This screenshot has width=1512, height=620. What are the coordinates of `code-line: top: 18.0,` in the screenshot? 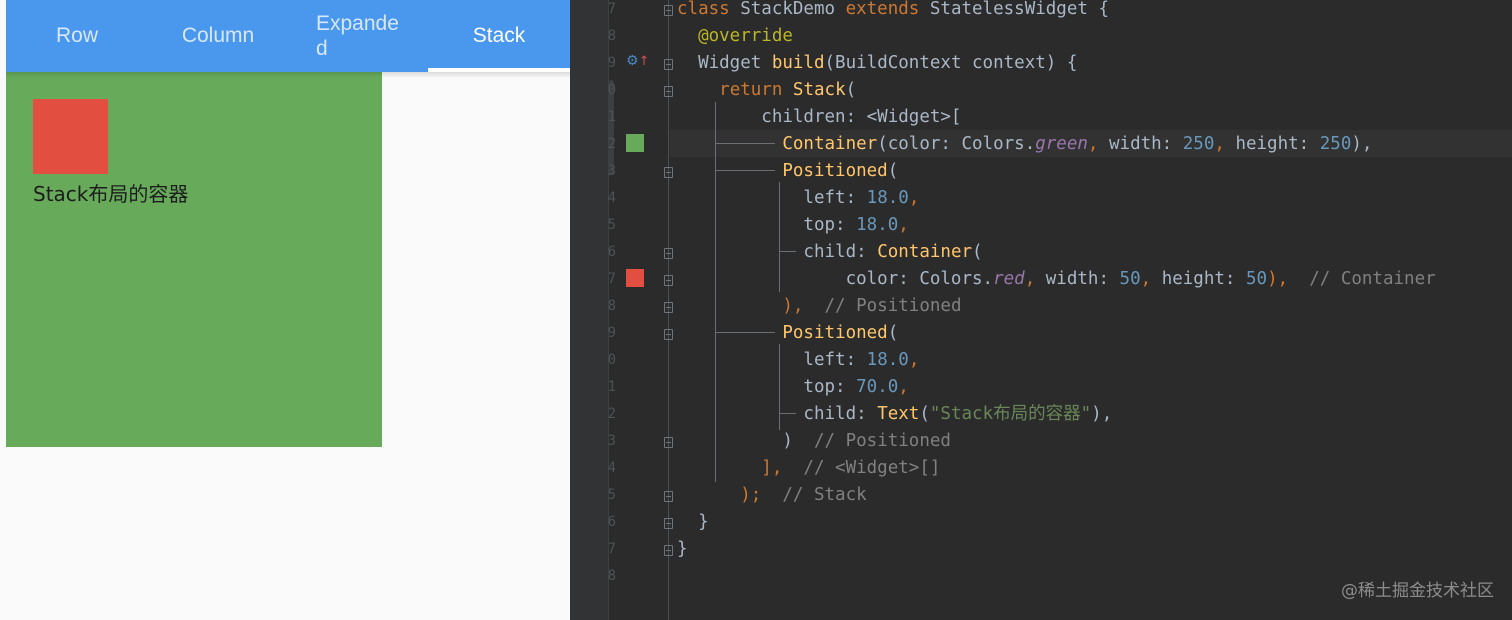 It's located at (793, 225).